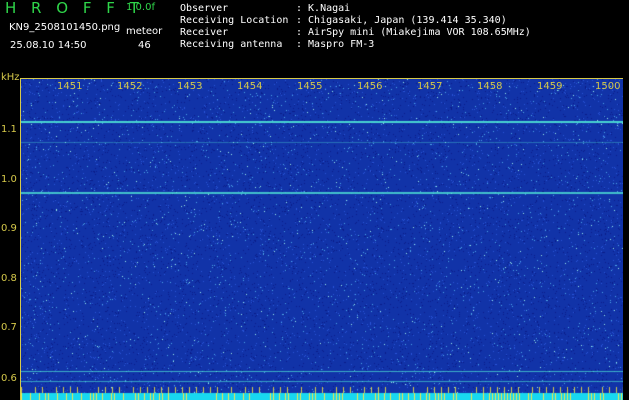 The width and height of the screenshot is (629, 400). Describe the element at coordinates (140, 7) in the screenshot. I see `version-label: 1.0.0f` at that location.